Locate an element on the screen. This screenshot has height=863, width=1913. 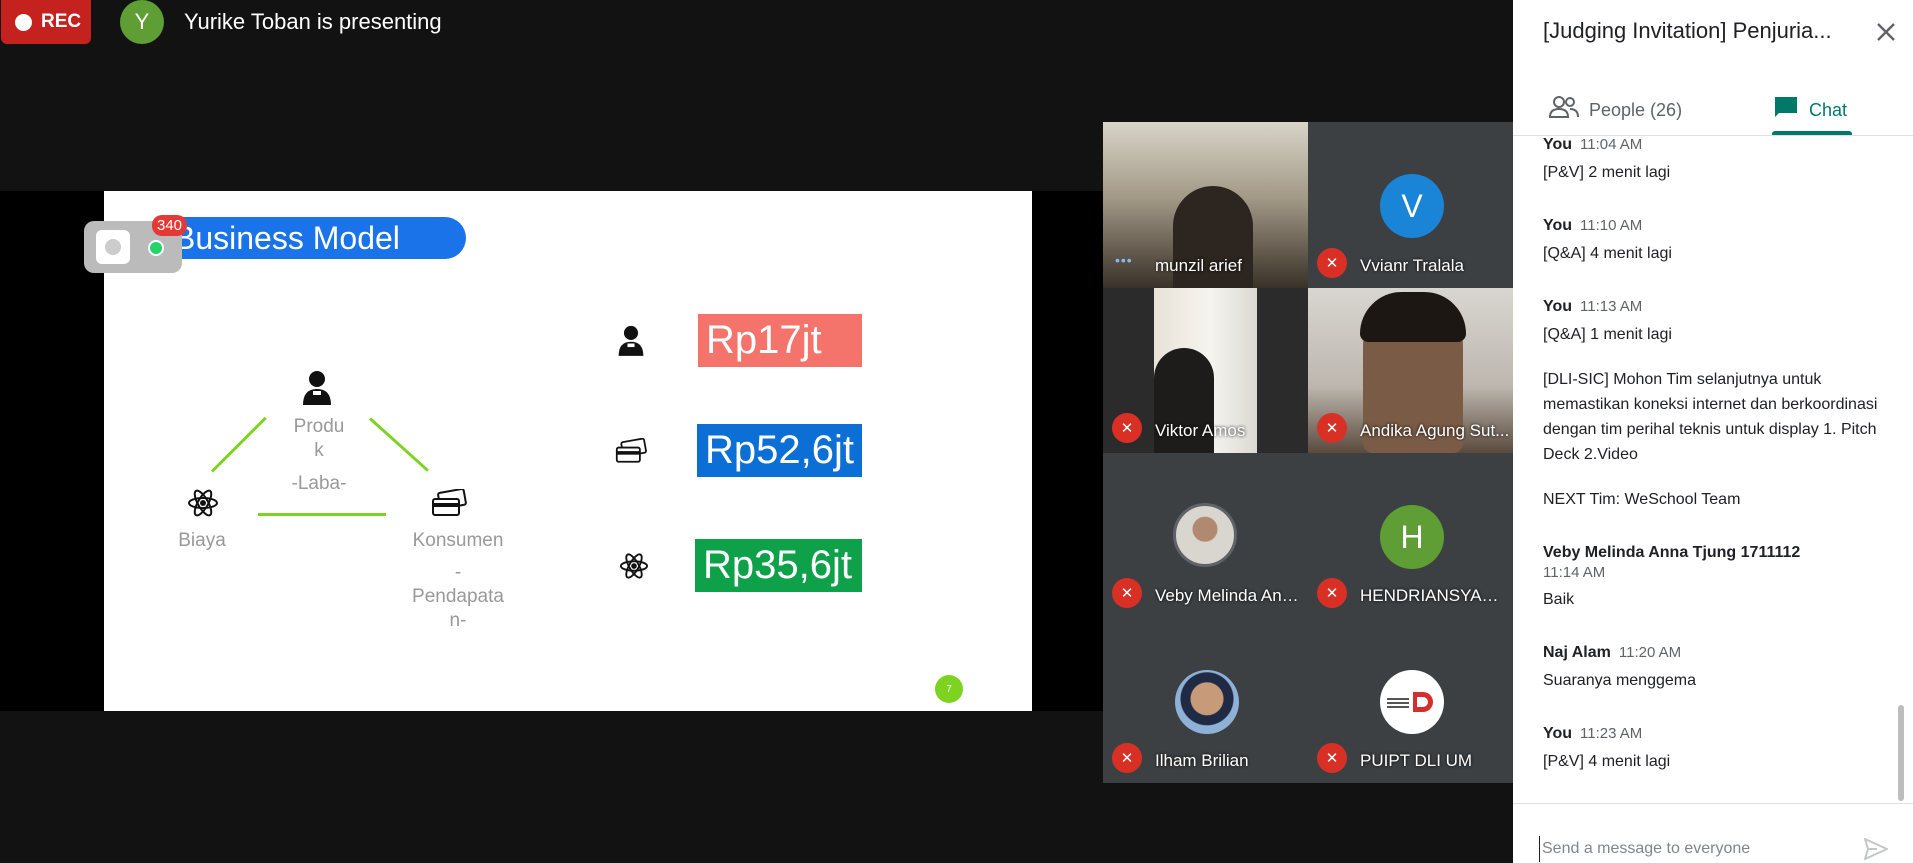
cards-icon is located at coordinates (449, 505).